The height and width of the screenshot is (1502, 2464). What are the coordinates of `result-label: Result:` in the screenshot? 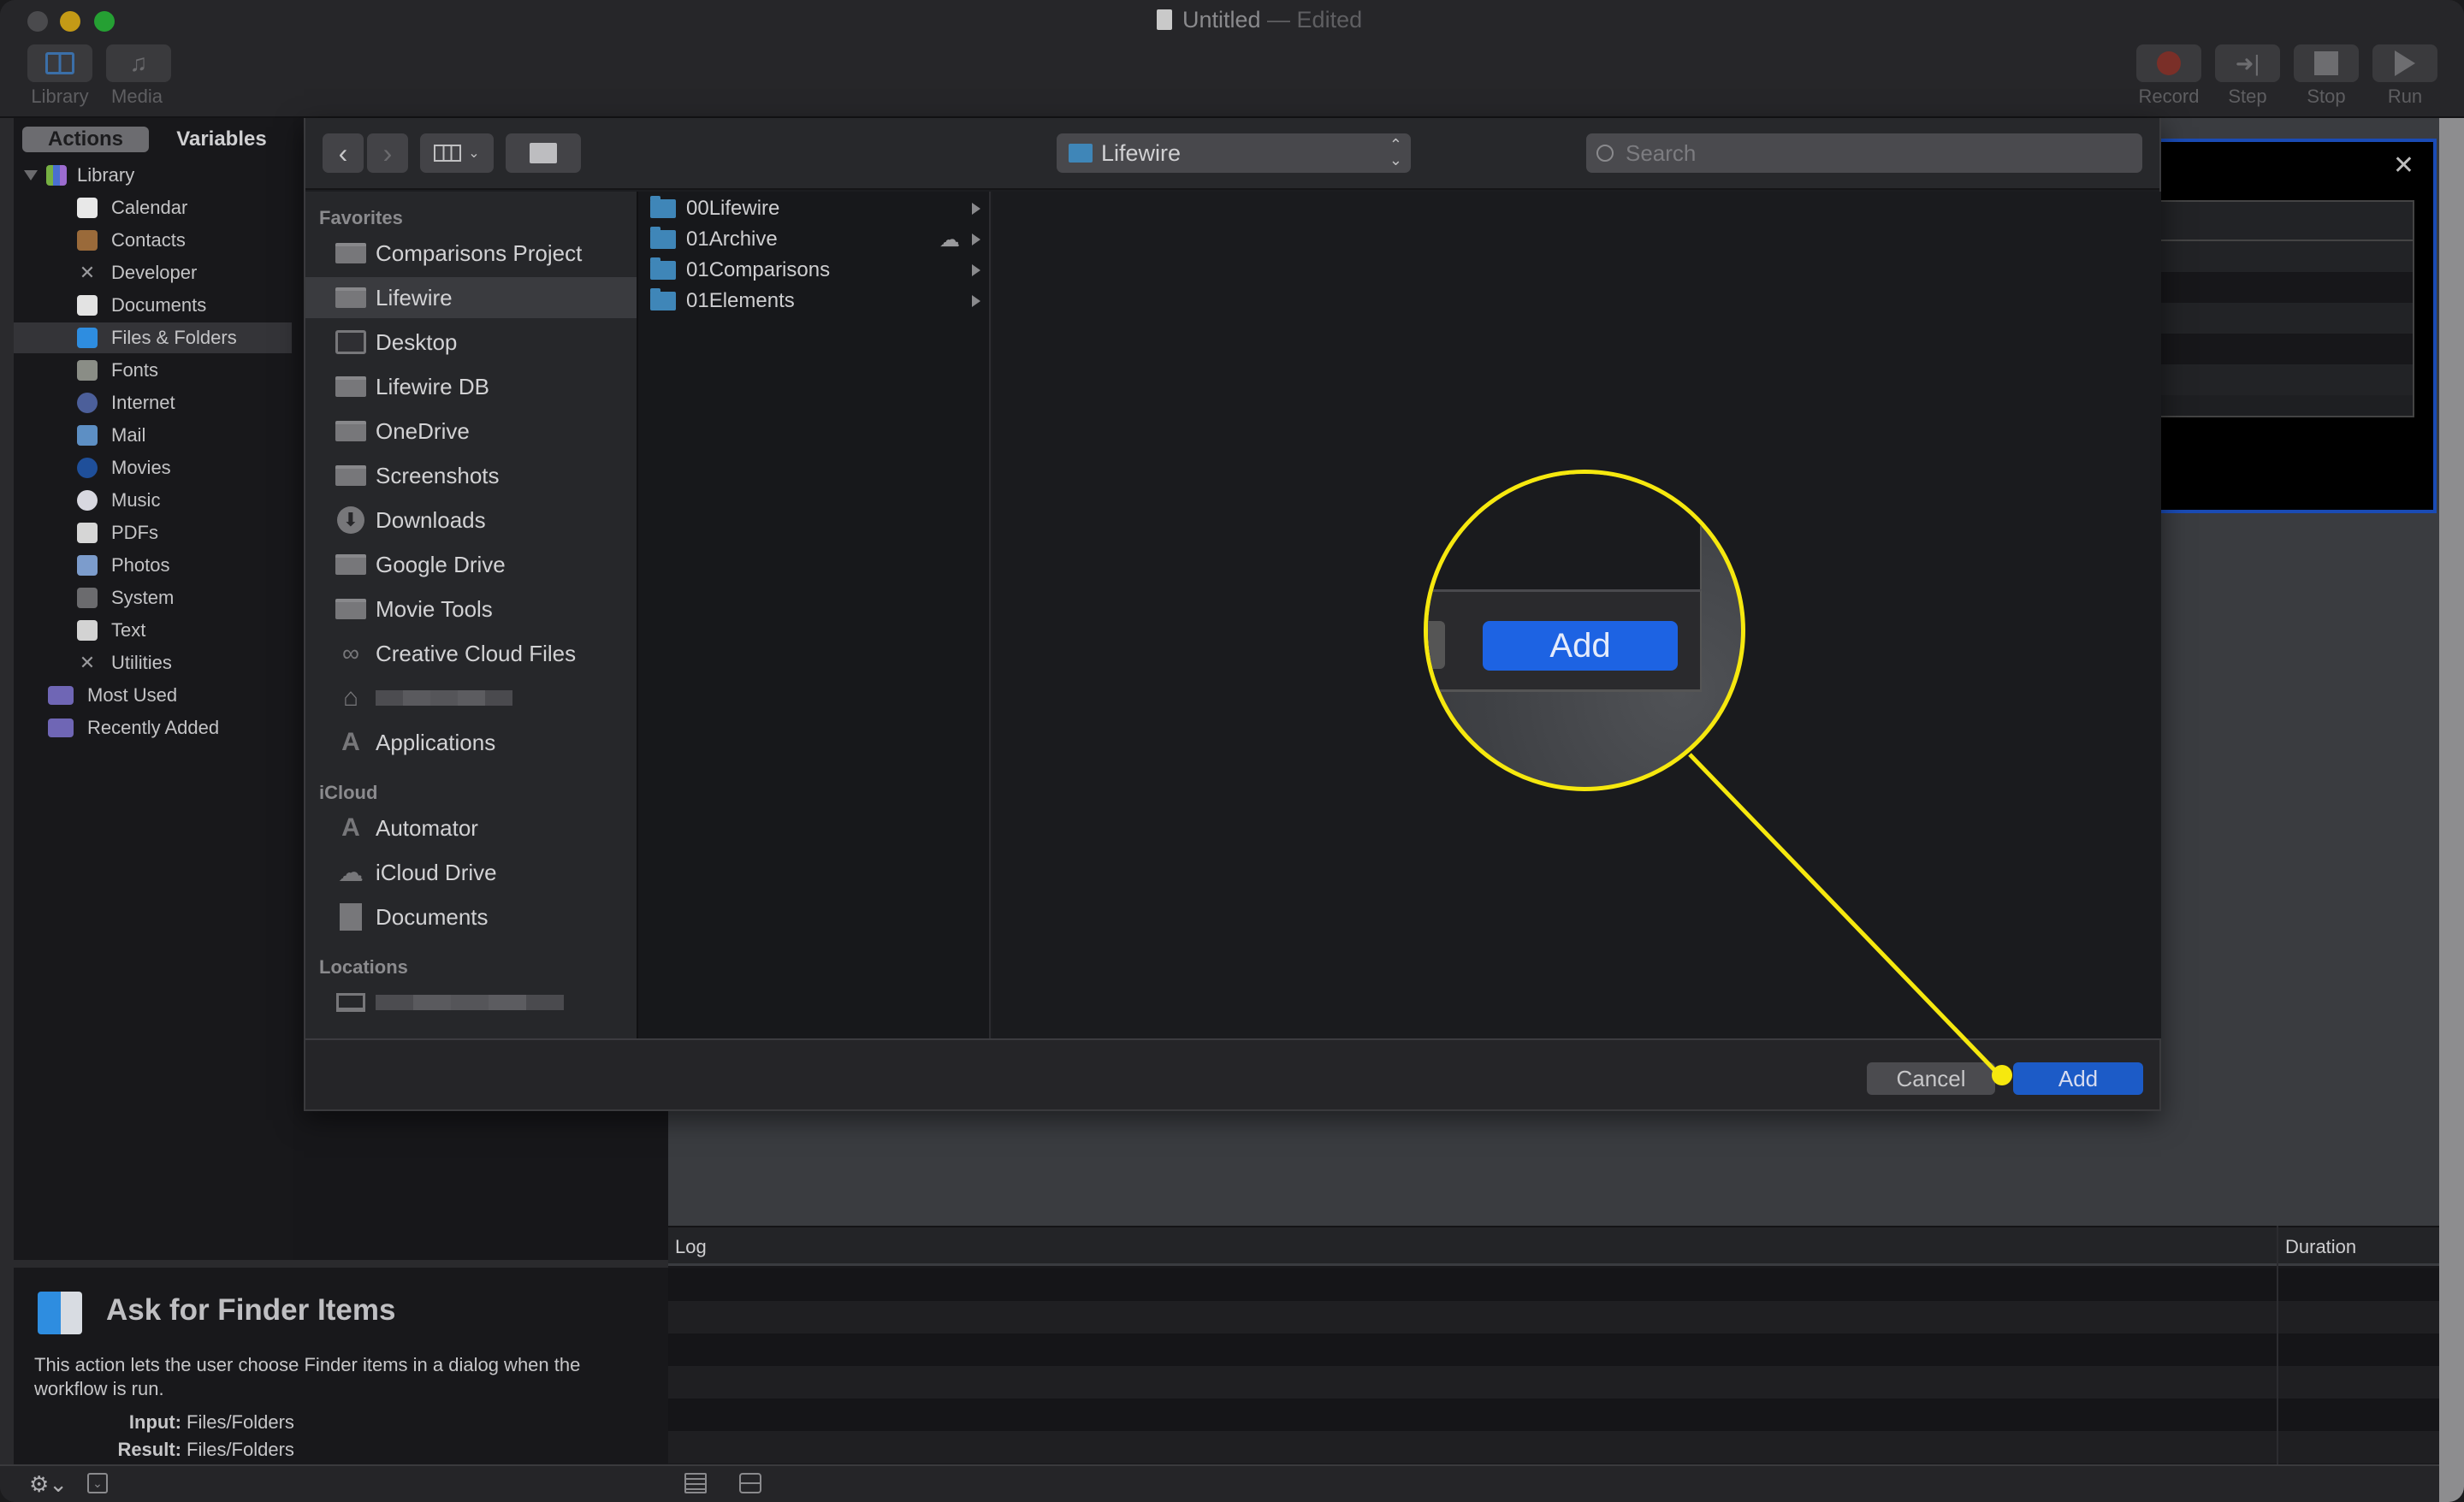 It's located at (149, 1449).